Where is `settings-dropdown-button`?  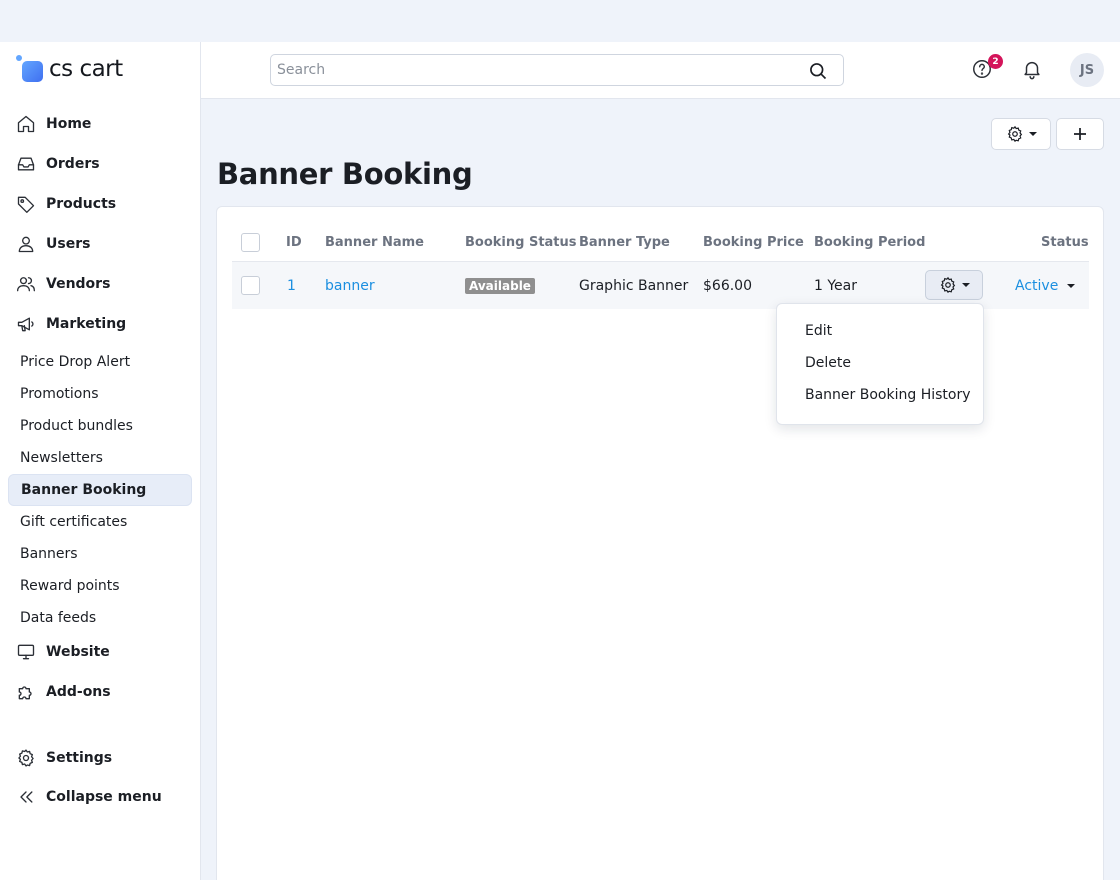
settings-dropdown-button is located at coordinates (1021, 134).